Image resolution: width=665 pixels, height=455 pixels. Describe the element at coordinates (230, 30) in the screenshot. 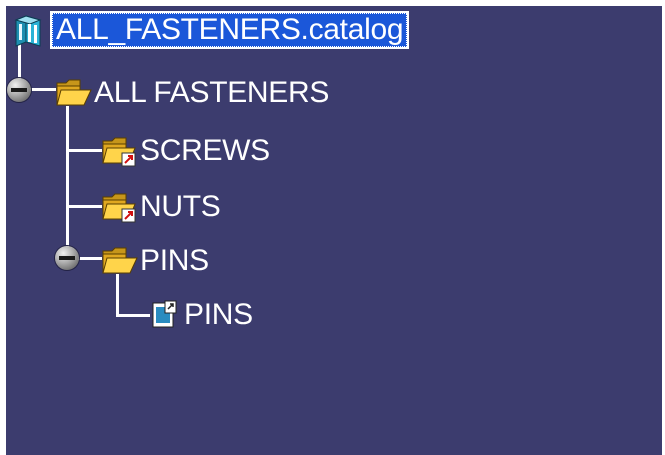

I see `tree-node-root-label: ALL_FASTENERS.catalog` at that location.